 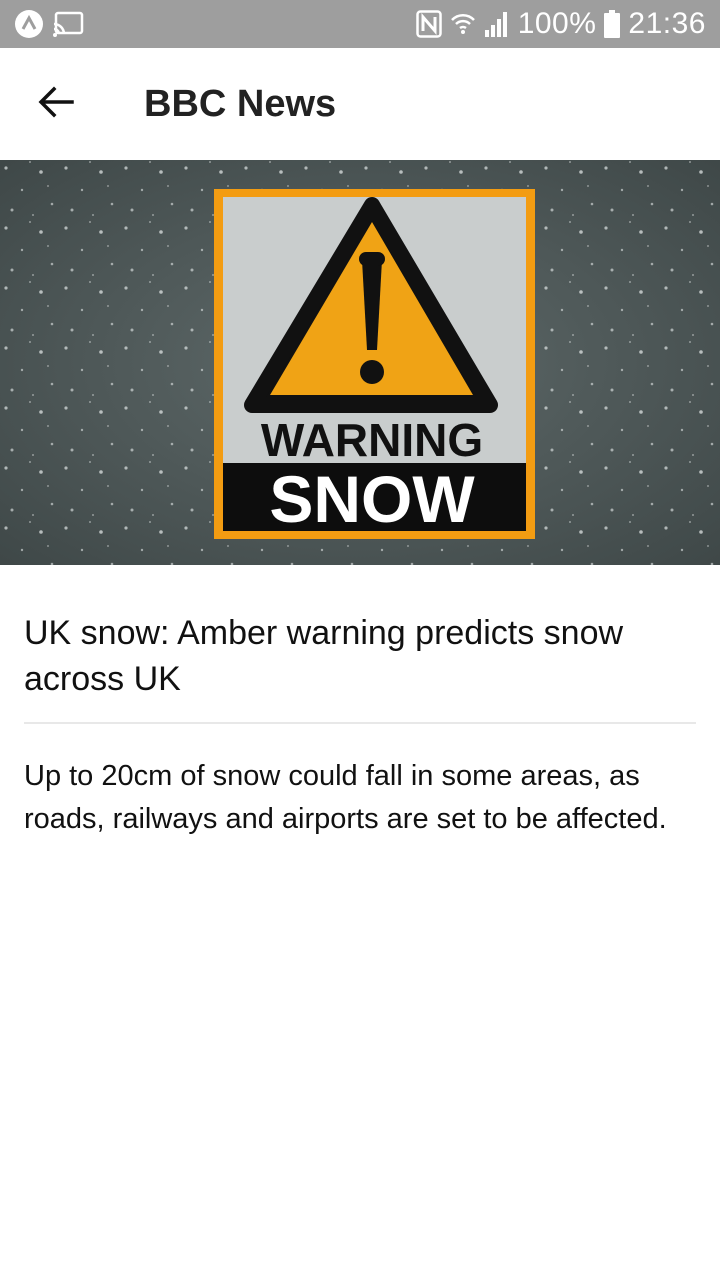 What do you see at coordinates (612, 24) in the screenshot?
I see `battery-icon` at bounding box center [612, 24].